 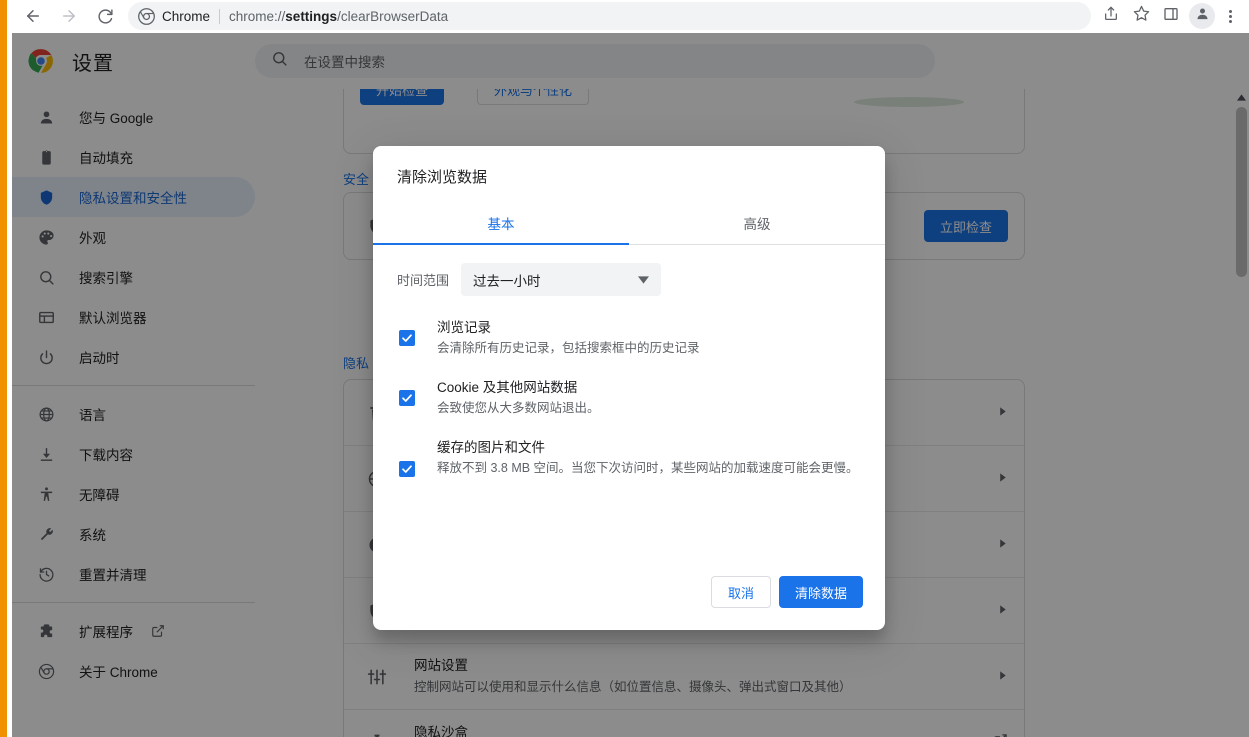 I want to click on tab-advanced: 高级, so click(x=757, y=222).